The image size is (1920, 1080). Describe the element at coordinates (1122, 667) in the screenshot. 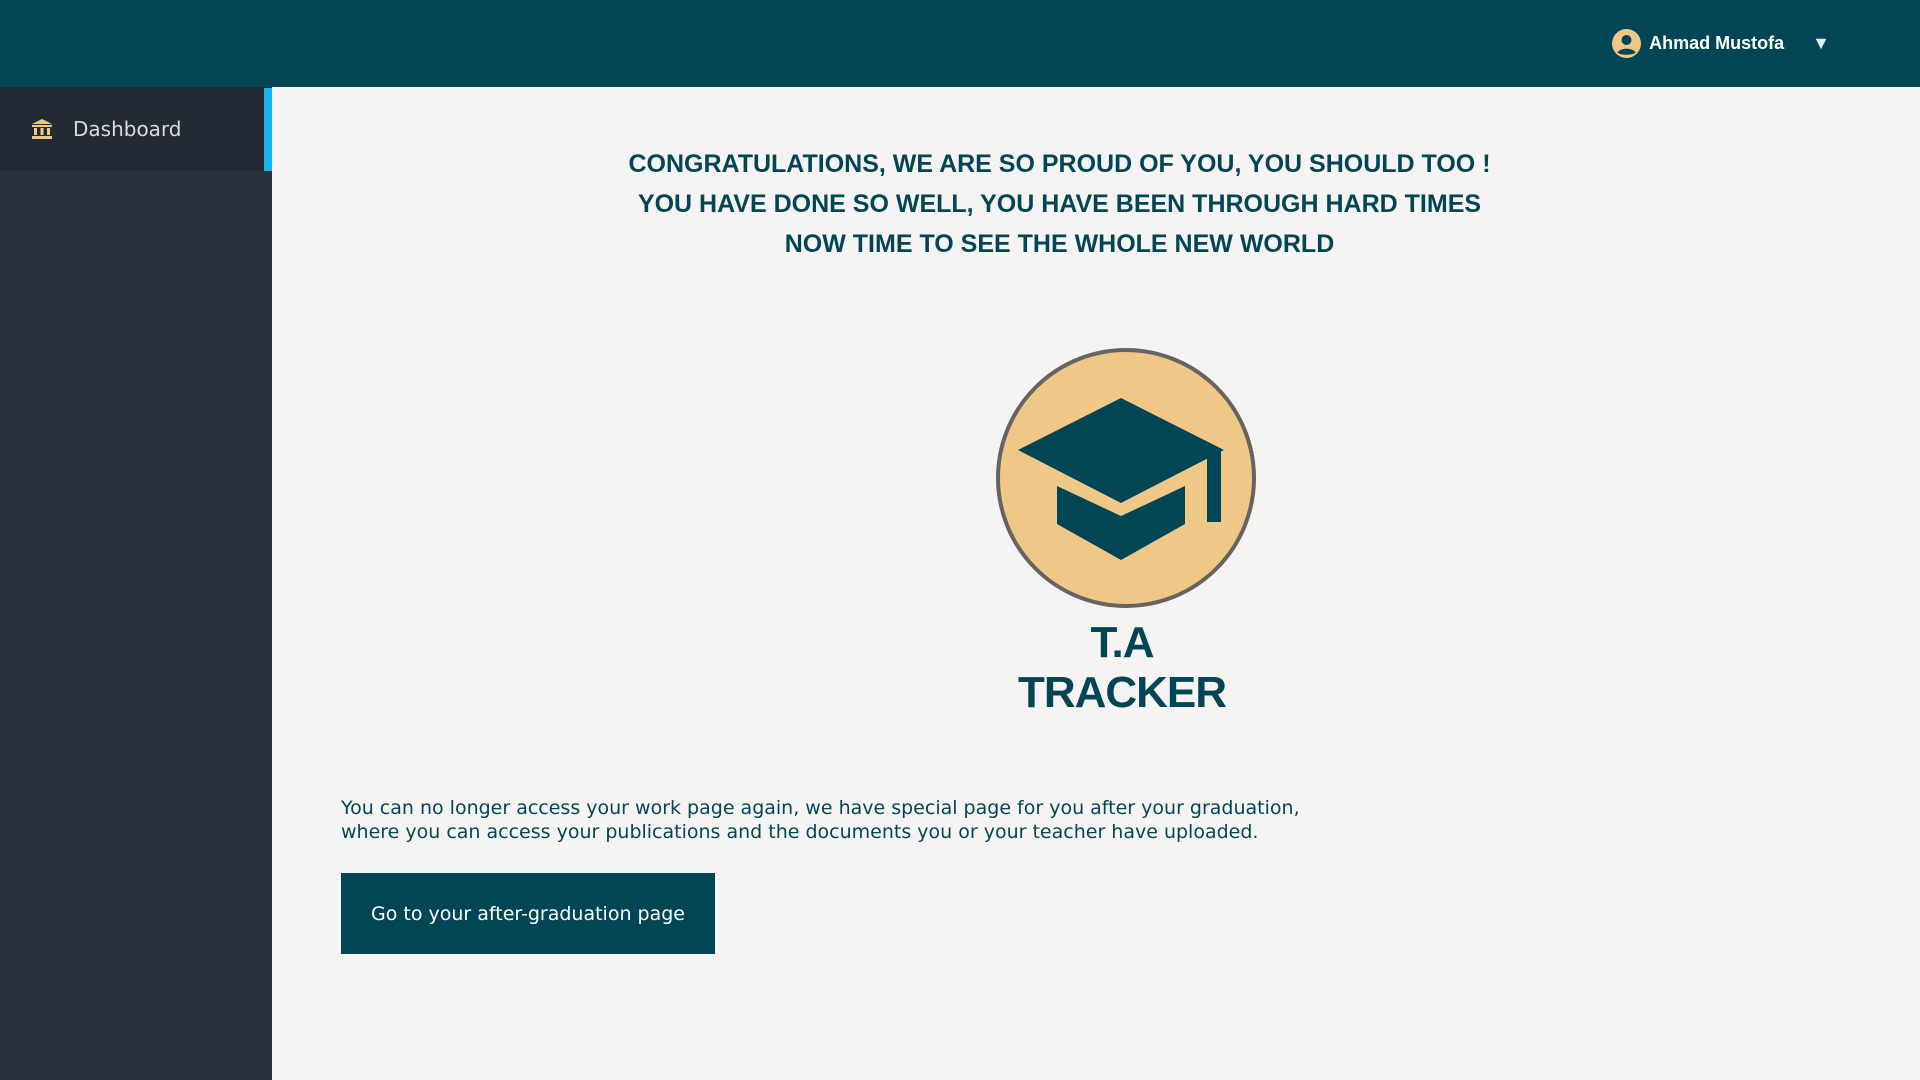

I see `brand-name: T.A TRACKER` at that location.